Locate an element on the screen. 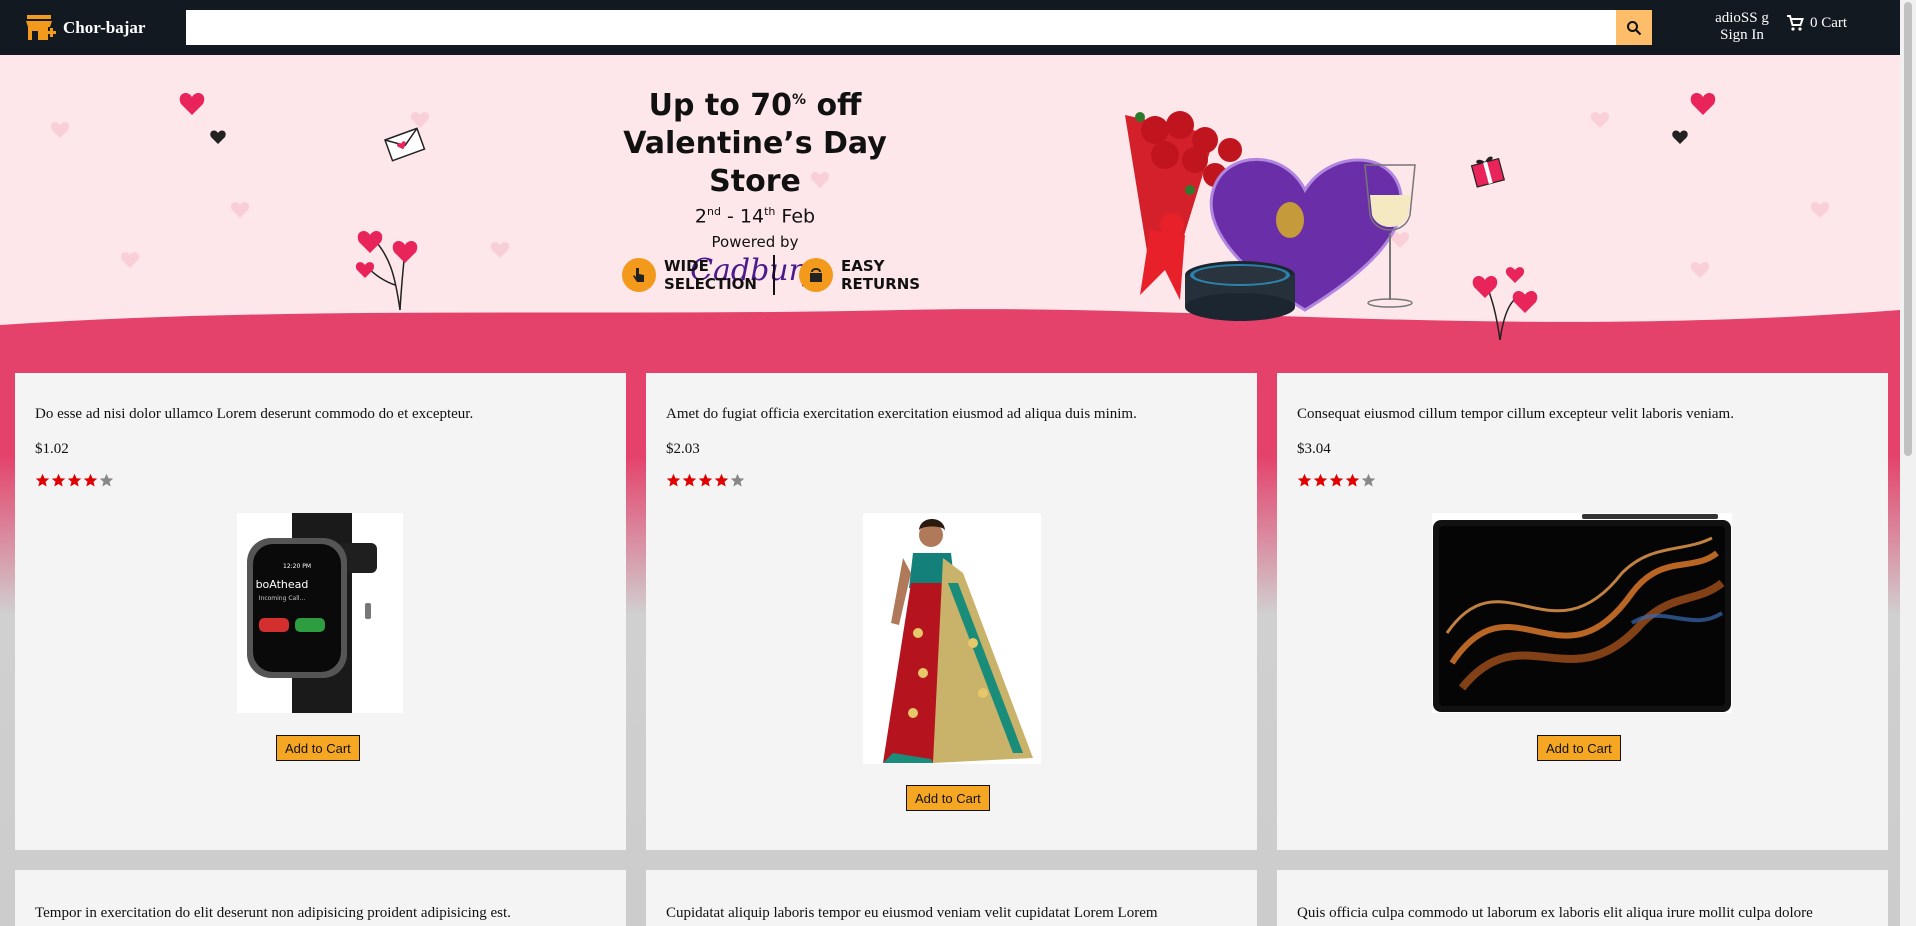  svg-text: 12:20 PM is located at coordinates (297, 566).